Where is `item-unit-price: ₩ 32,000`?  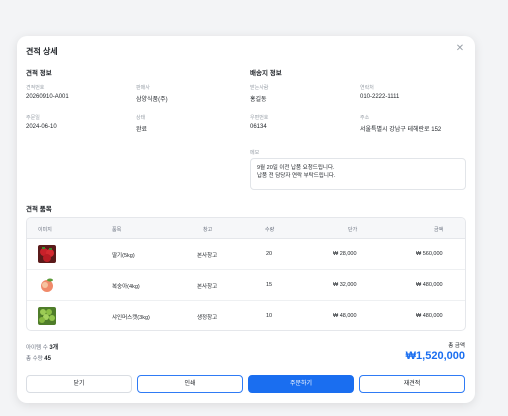
item-unit-price: ₩ 32,000 is located at coordinates (345, 285).